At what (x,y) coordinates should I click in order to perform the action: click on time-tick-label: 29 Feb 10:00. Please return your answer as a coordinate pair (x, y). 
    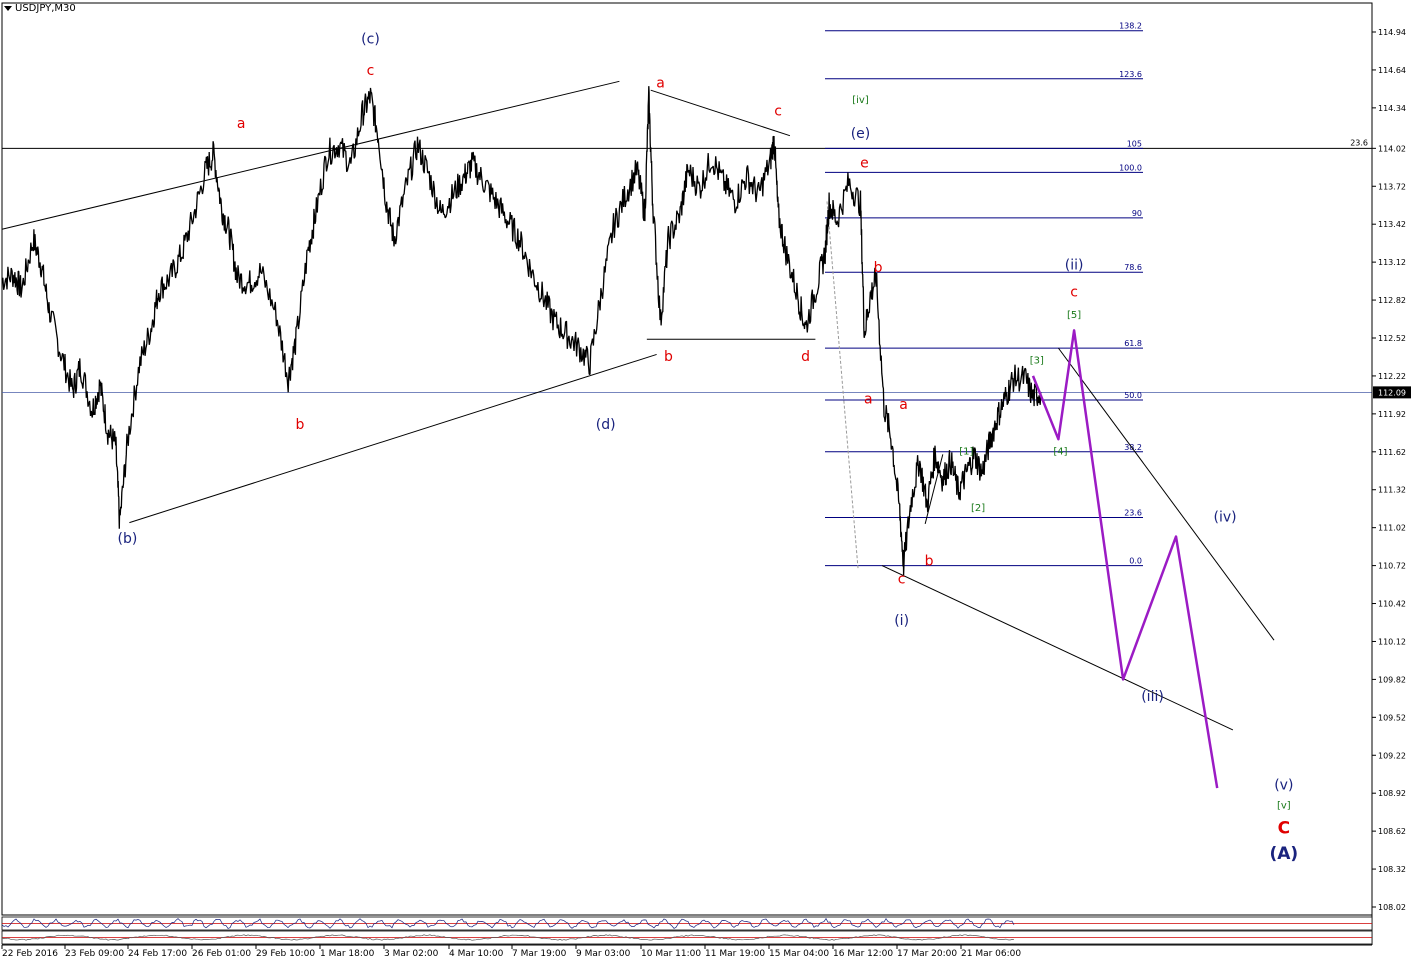
    Looking at the image, I should click on (285, 954).